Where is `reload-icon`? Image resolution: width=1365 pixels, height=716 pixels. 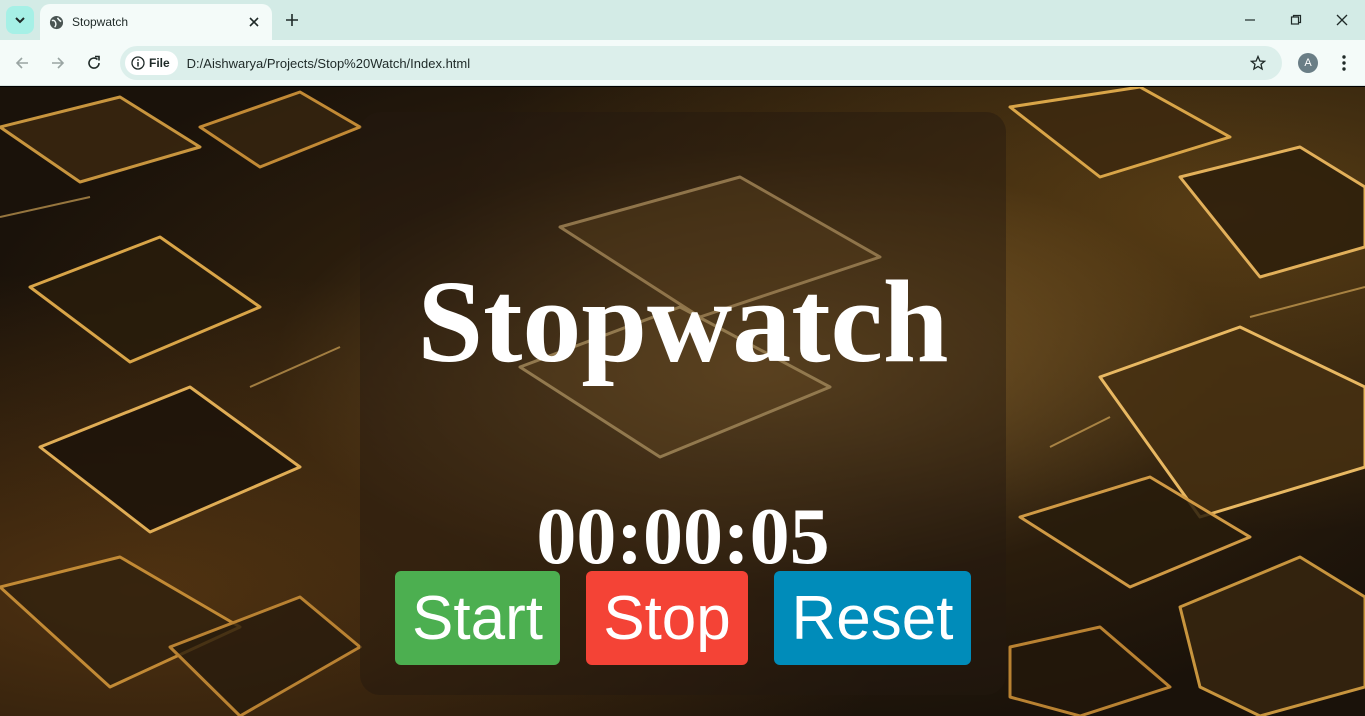
reload-icon is located at coordinates (94, 62).